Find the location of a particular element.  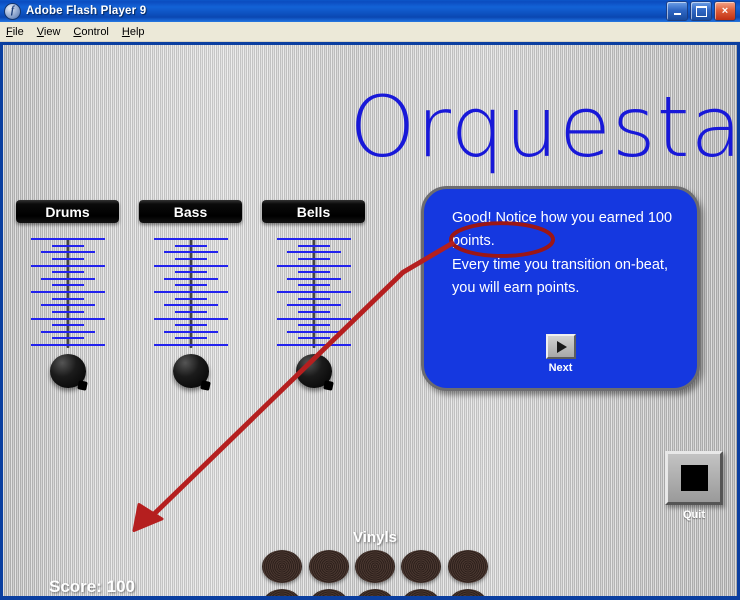

play-triangle-icon is located at coordinates (561, 346).